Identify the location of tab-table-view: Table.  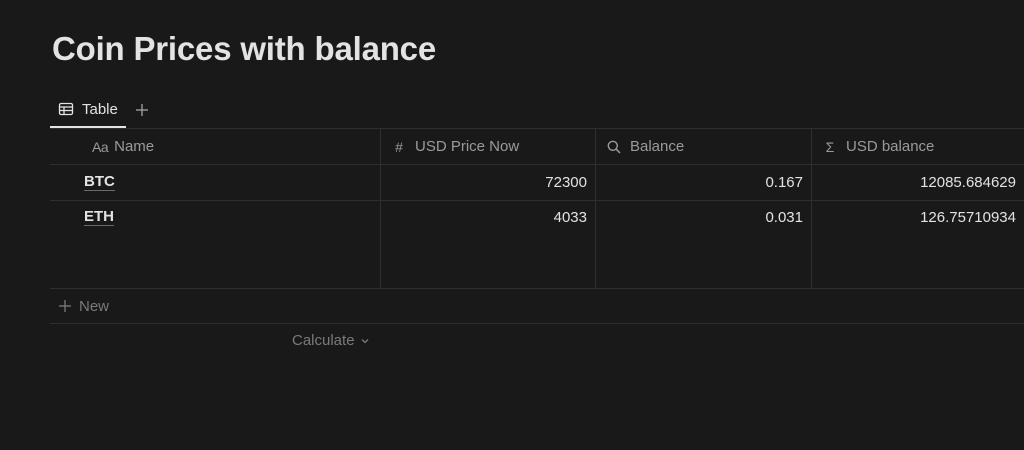
(88, 110).